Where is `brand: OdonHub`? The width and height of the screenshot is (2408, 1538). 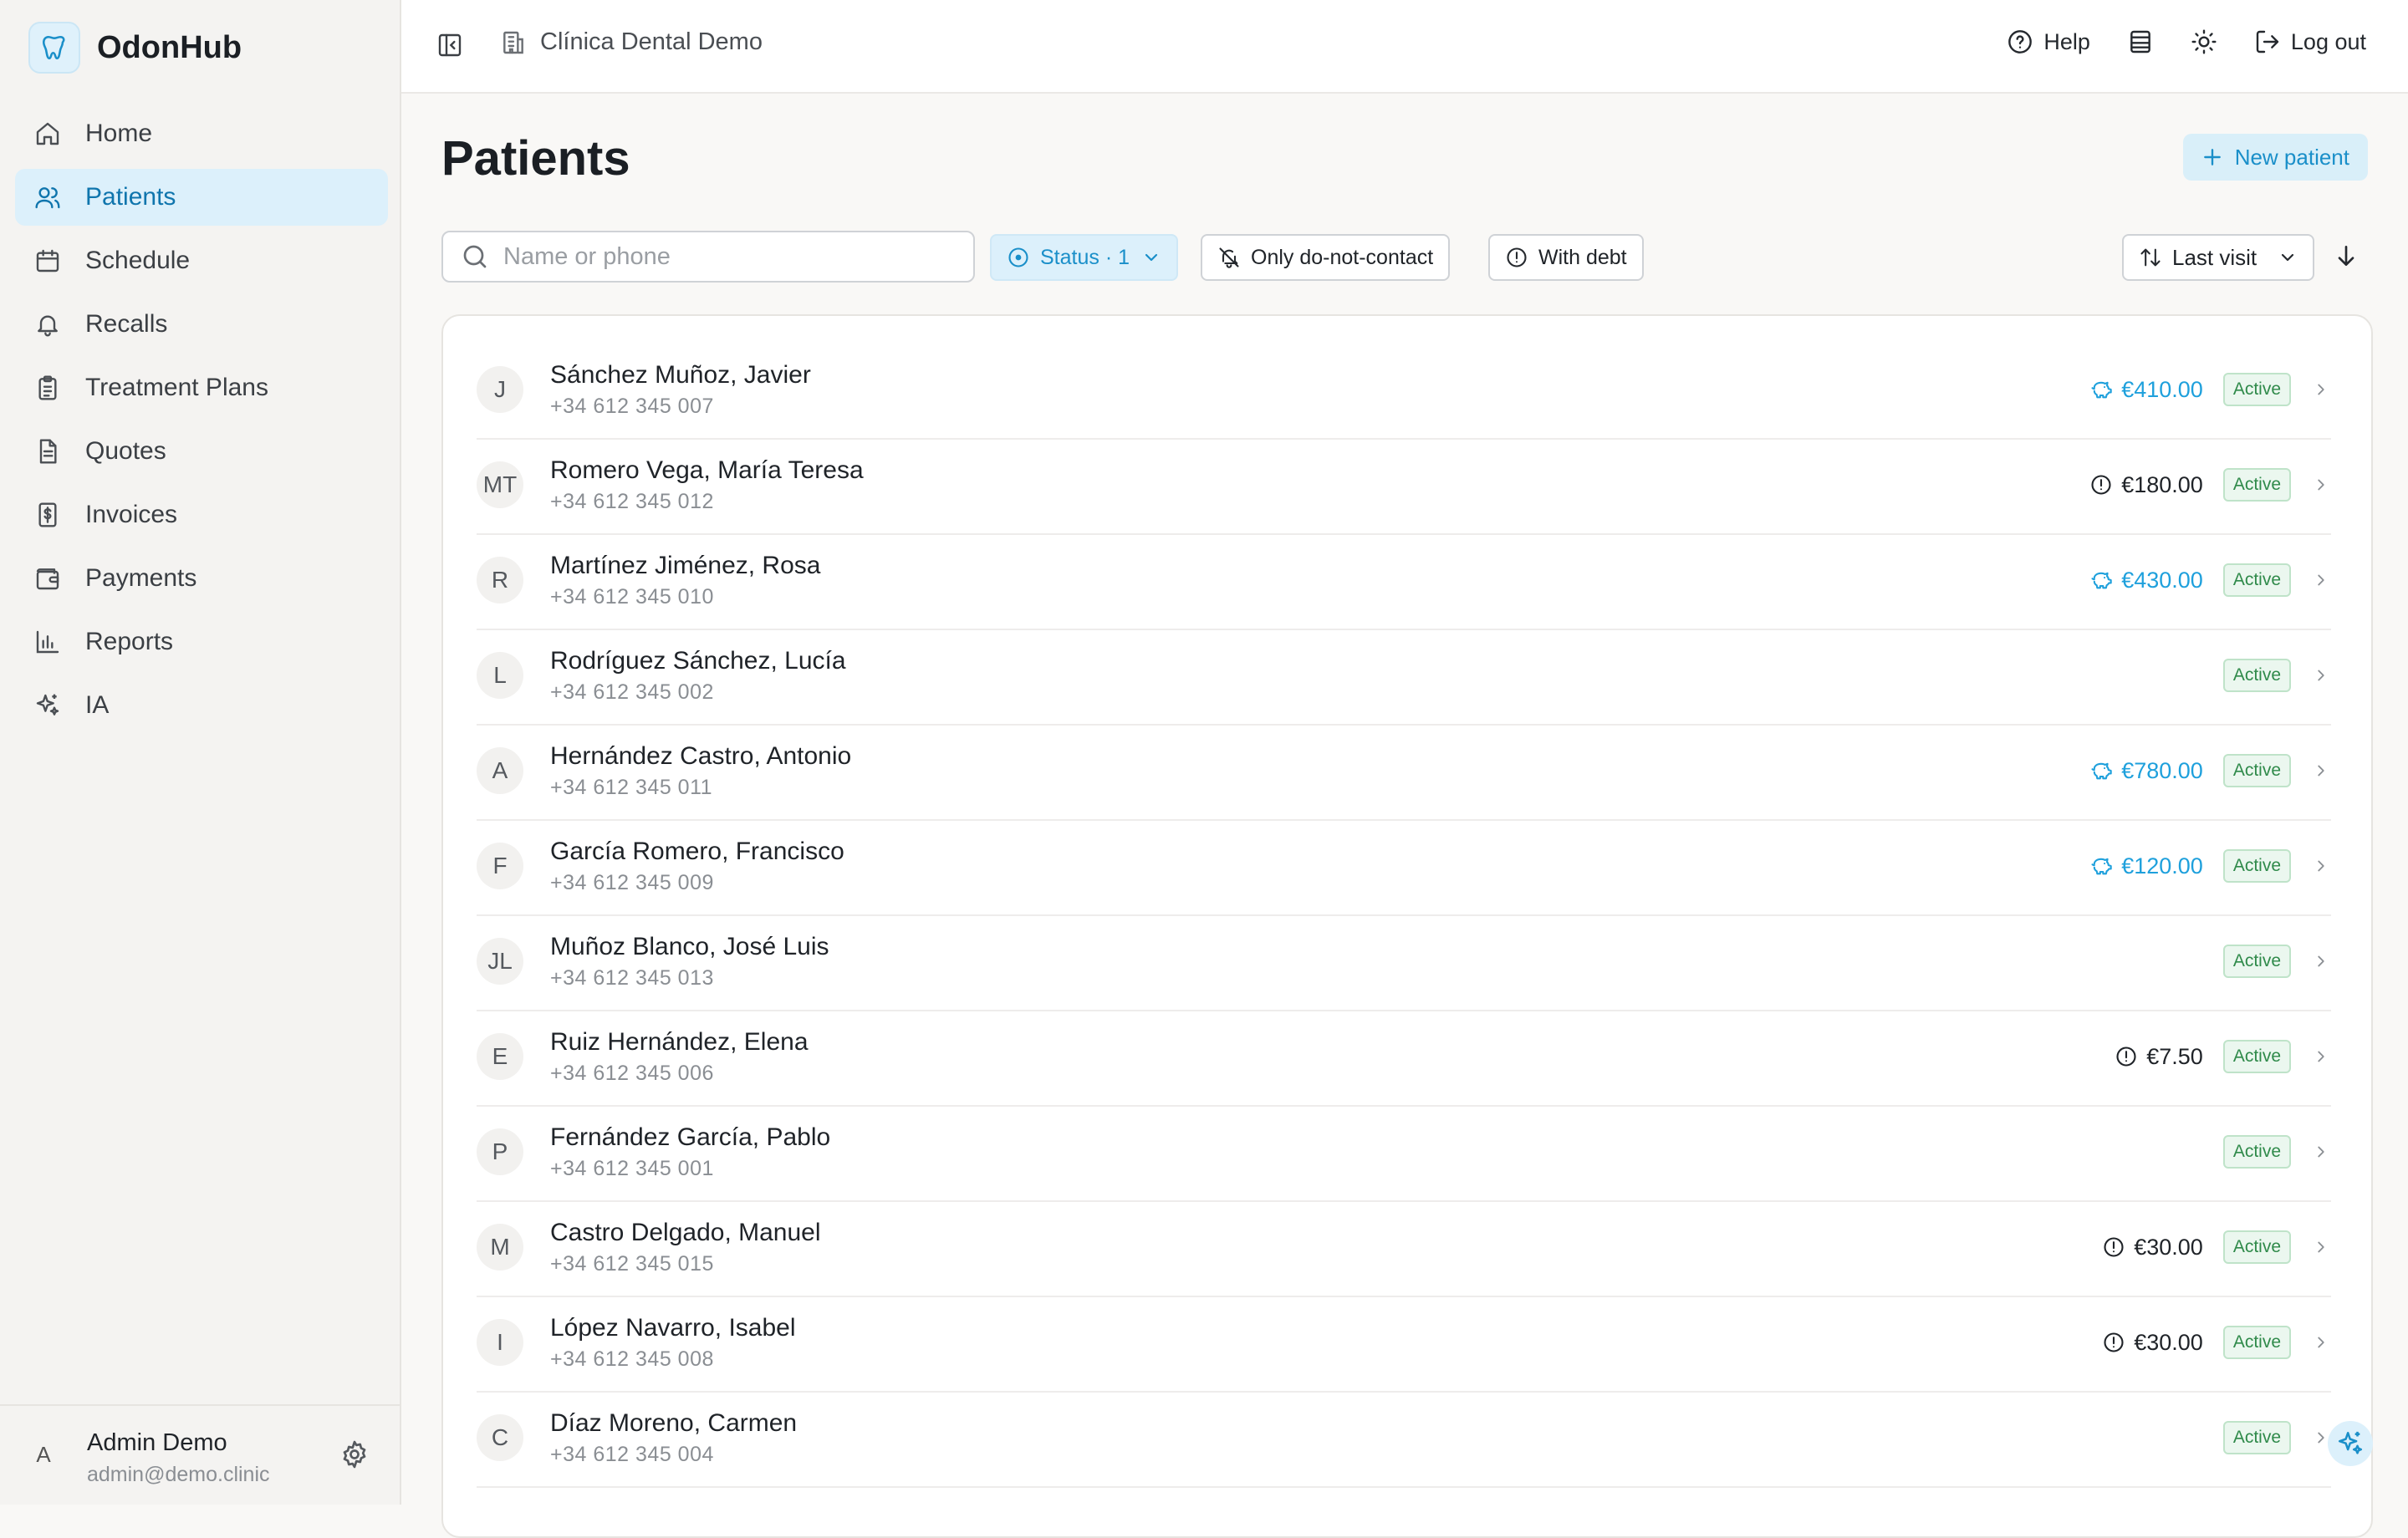
brand: OdonHub is located at coordinates (135, 48).